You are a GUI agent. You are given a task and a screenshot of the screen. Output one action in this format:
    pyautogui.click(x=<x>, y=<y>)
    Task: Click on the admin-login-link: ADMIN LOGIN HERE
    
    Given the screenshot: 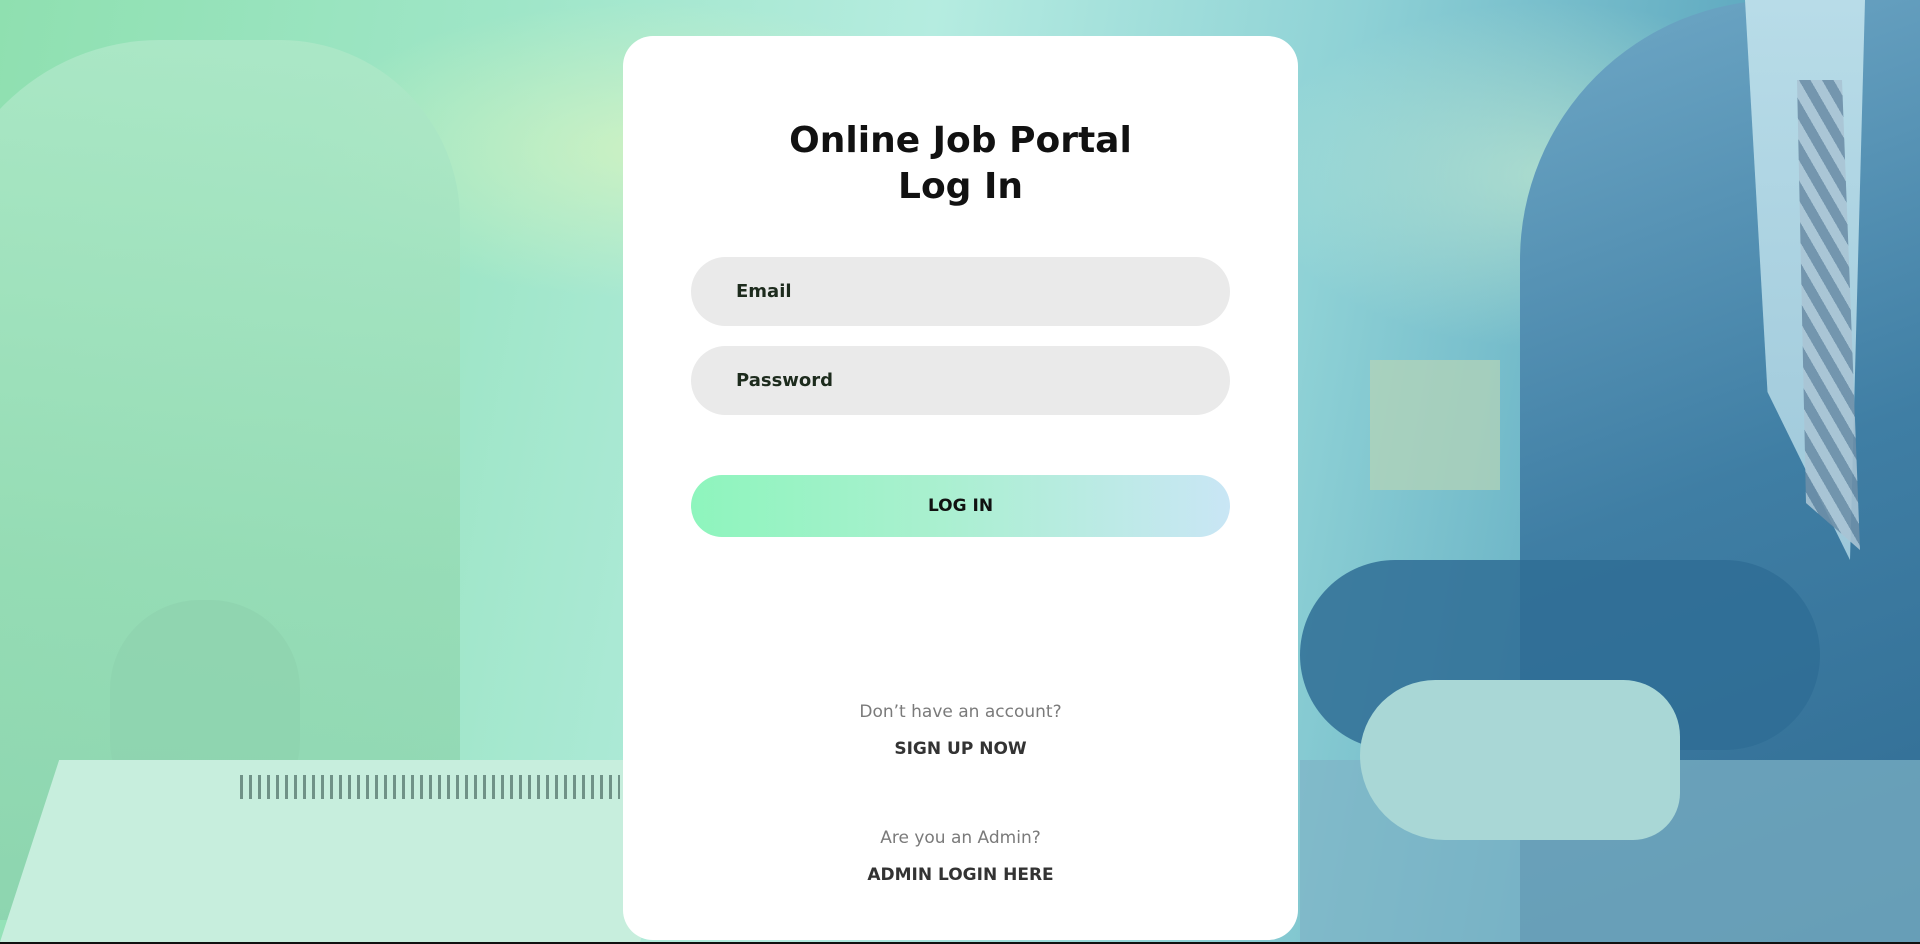 What is the action you would take?
    pyautogui.click(x=960, y=875)
    